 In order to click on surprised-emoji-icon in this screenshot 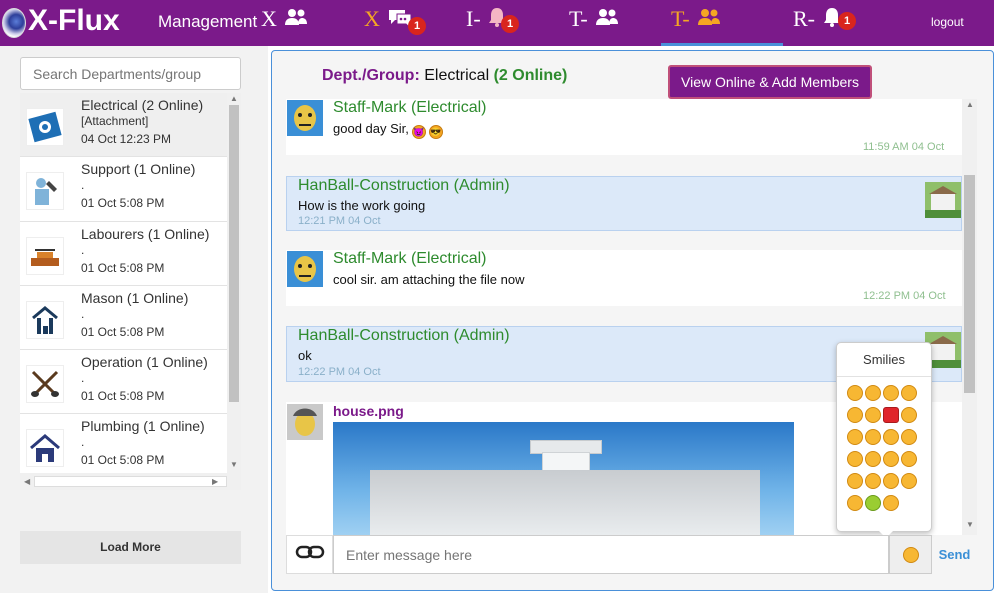, I will do `click(891, 481)`.